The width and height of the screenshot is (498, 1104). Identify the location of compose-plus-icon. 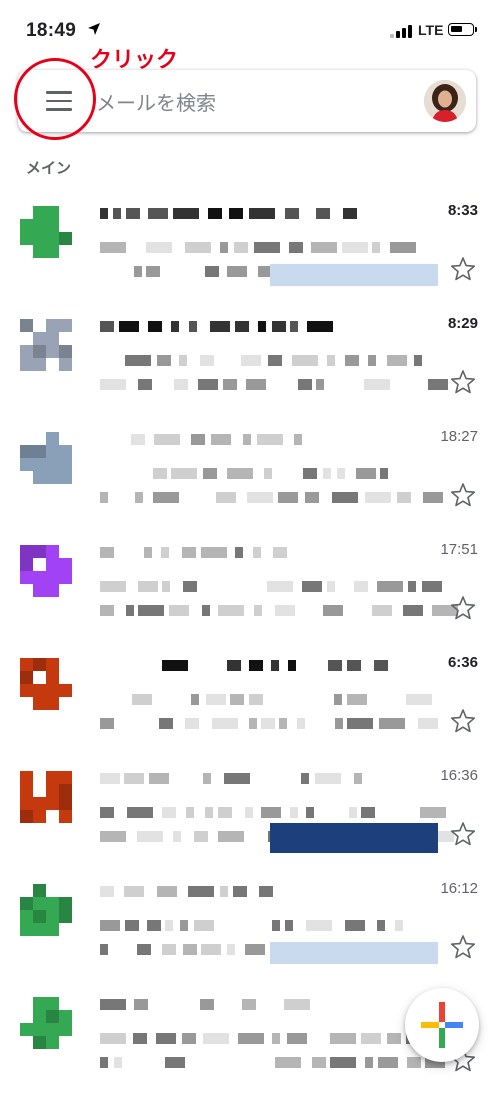
(442, 1025).